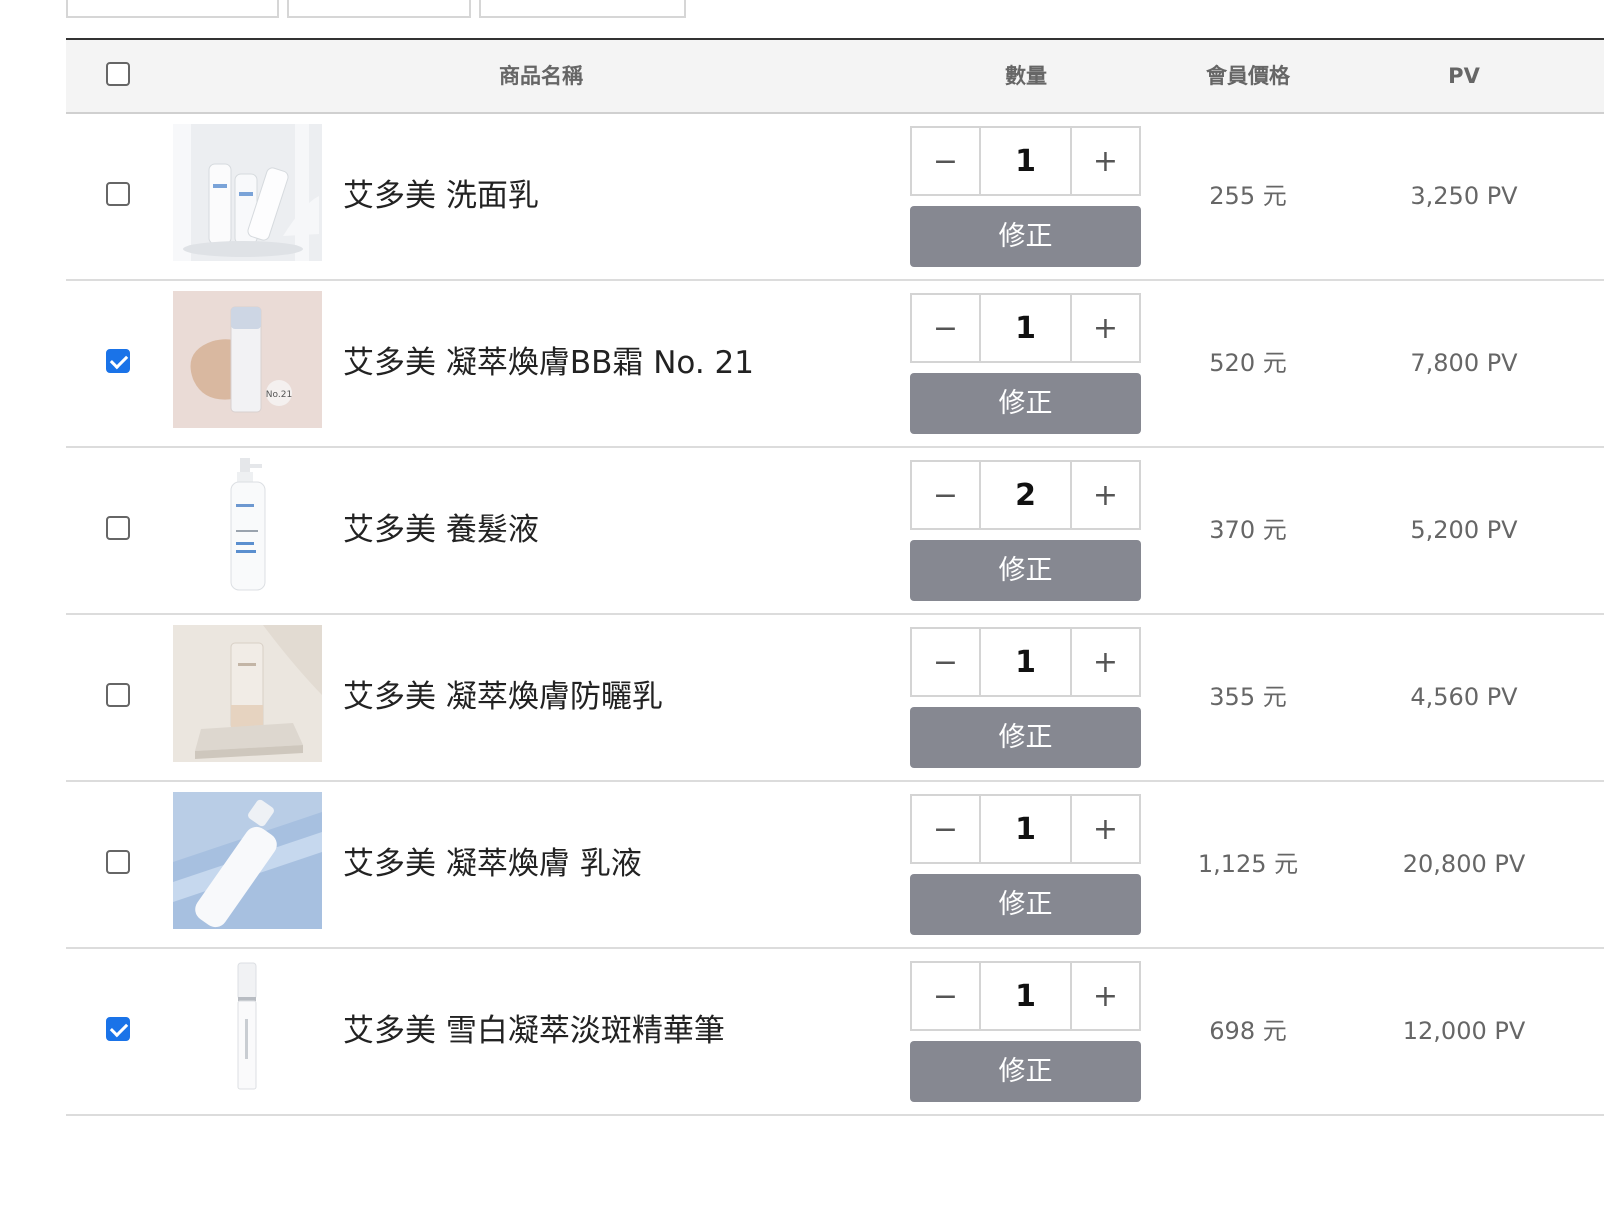  What do you see at coordinates (247, 526) in the screenshot?
I see `hair-tonic-product-photo` at bounding box center [247, 526].